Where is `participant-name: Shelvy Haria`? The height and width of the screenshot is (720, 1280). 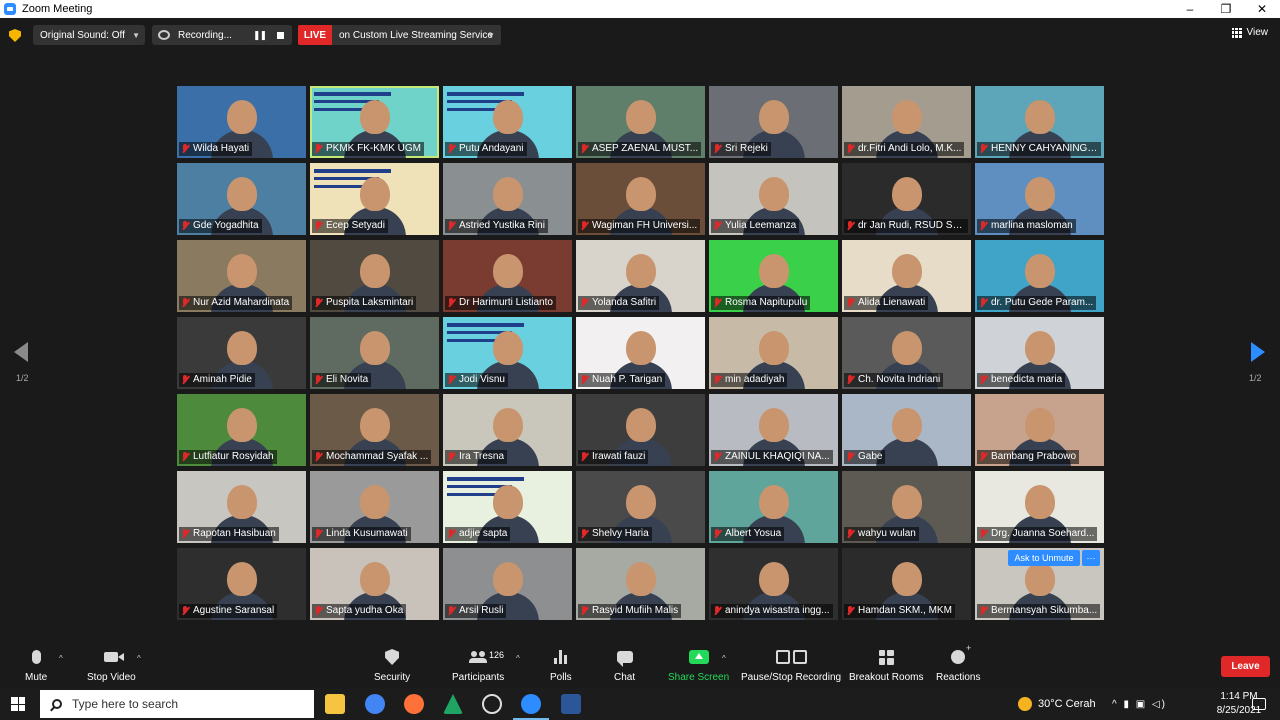 participant-name: Shelvy Haria is located at coordinates (615, 534).